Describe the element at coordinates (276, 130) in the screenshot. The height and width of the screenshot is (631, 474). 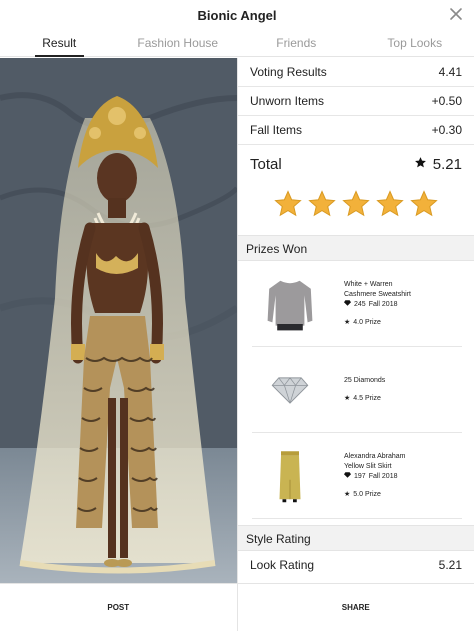
I see `fall-items-label: Fall Items` at that location.